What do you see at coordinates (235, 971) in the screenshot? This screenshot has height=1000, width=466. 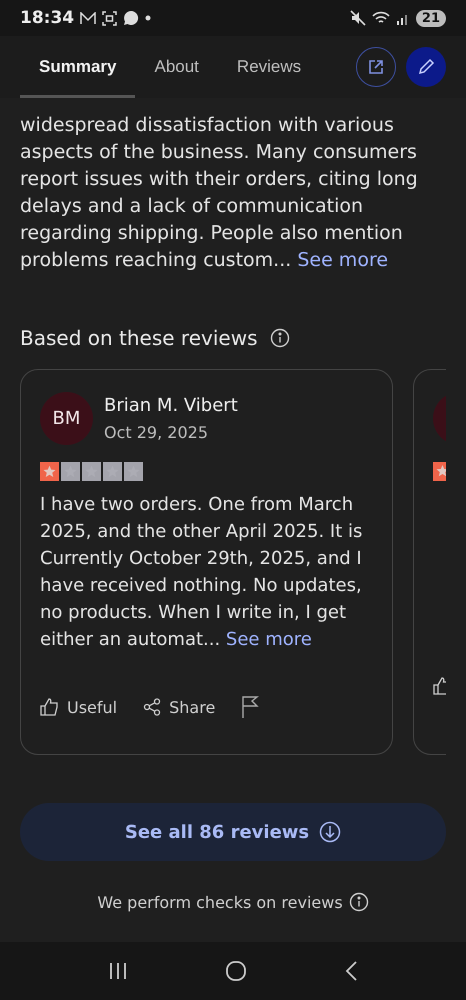 I see `home-icon` at bounding box center [235, 971].